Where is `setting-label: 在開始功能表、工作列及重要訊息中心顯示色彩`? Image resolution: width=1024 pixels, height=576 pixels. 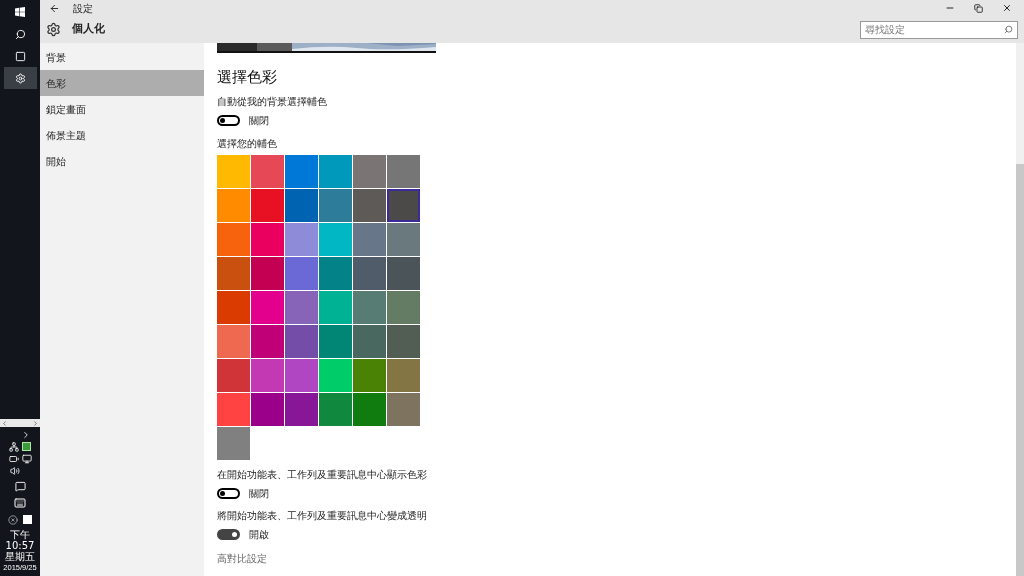 setting-label: 在開始功能表、工作列及重要訊息中心顯示色彩 is located at coordinates (322, 474).